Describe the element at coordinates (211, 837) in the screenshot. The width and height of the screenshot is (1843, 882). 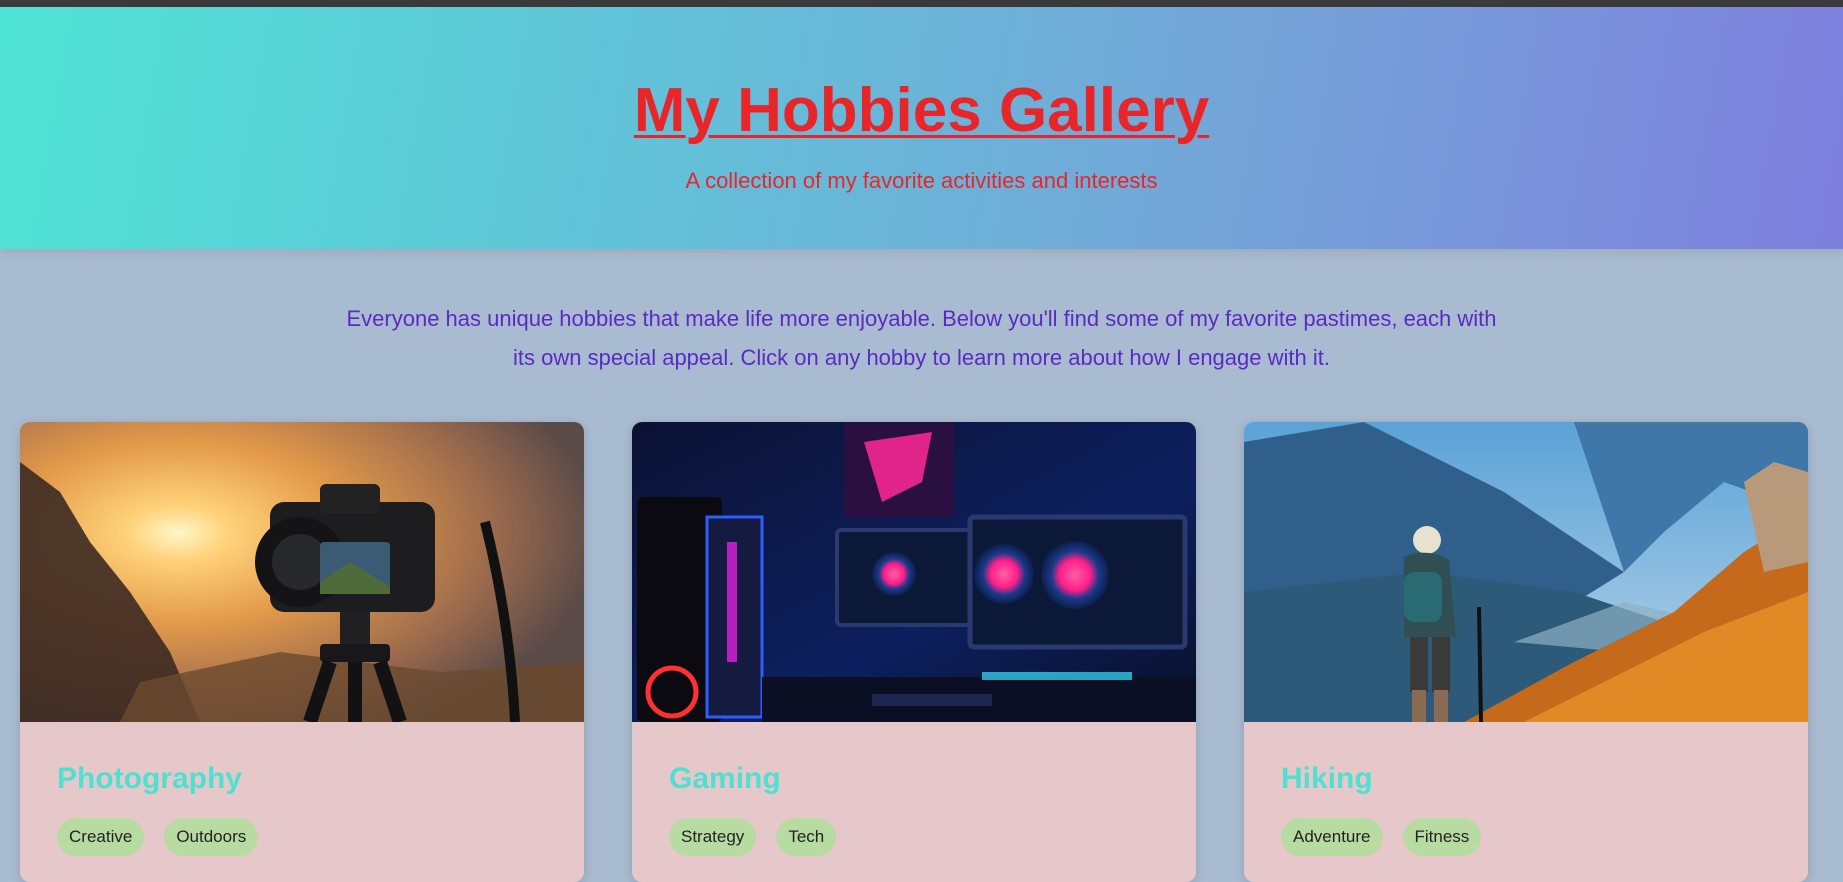
I see `tag: Outdoors` at that location.